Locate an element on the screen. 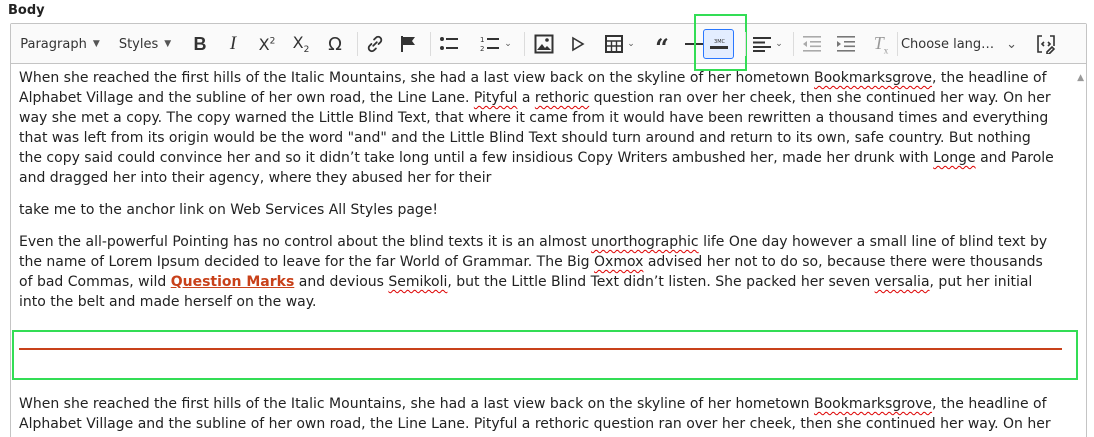 Image resolution: width=1094 pixels, height=437 pixels. table-button: ⌄ is located at coordinates (620, 44).